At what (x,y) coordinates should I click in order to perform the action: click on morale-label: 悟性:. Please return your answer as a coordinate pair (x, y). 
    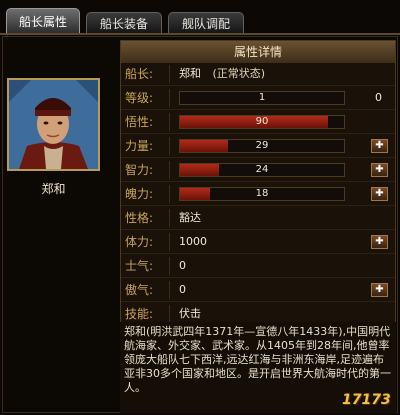
    Looking at the image, I should click on (139, 122).